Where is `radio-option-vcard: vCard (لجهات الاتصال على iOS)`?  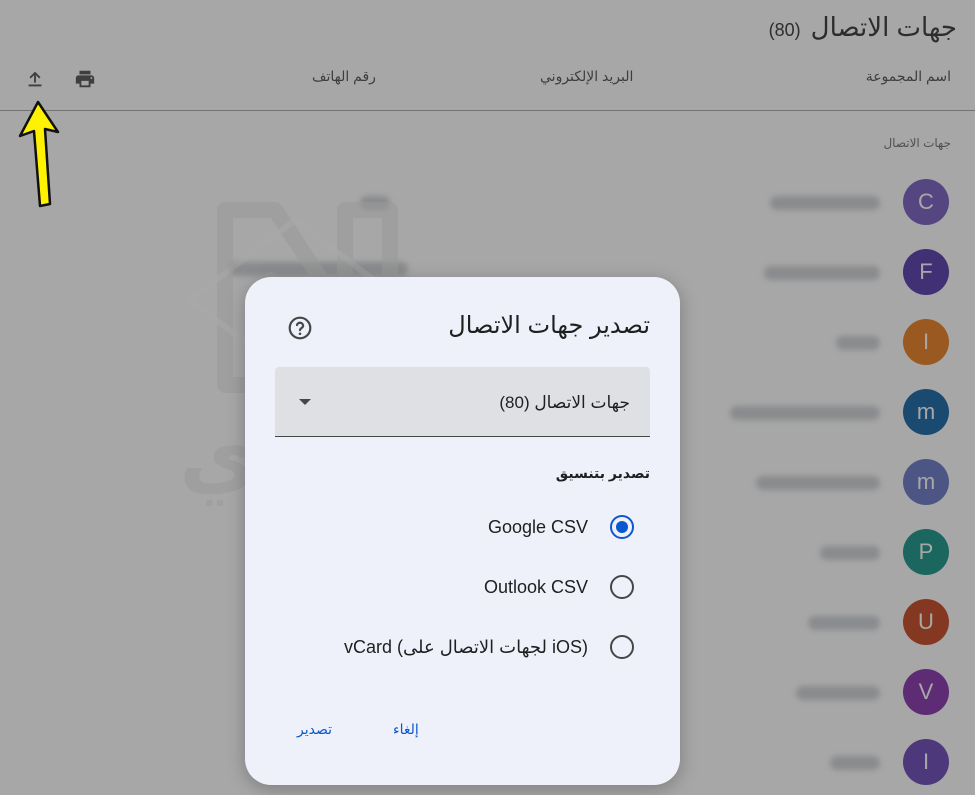 radio-option-vcard: vCard (لجهات الاتصال على iOS) is located at coordinates (489, 647).